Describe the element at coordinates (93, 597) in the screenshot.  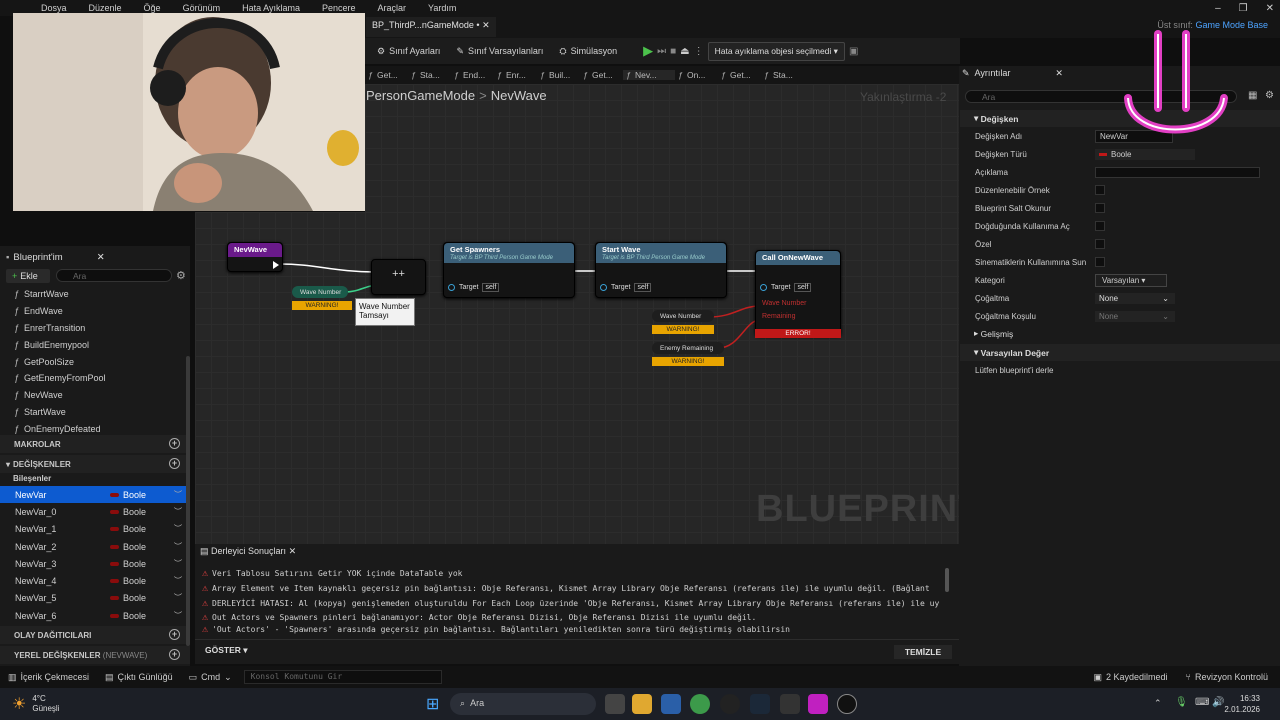
I see `variable-row: NewVar_5 Boole ︶` at that location.